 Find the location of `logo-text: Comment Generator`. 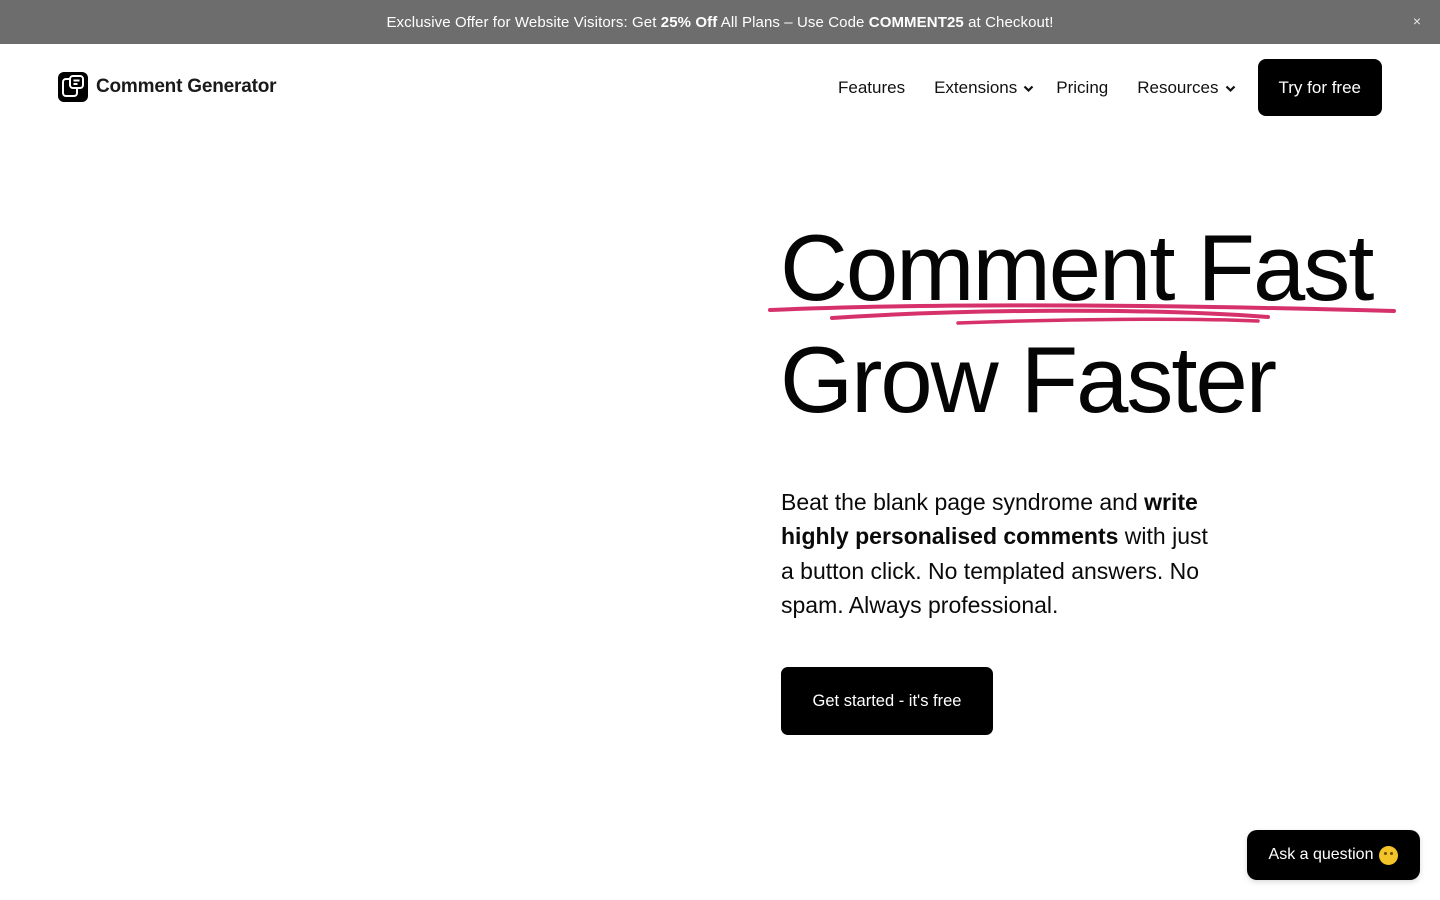

logo-text: Comment Generator is located at coordinates (186, 86).